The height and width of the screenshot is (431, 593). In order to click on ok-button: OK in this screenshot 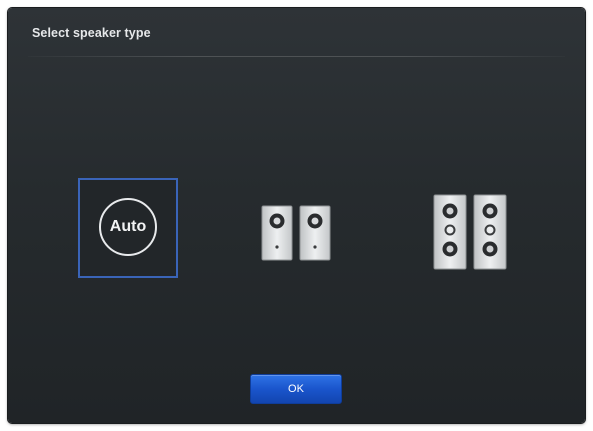, I will do `click(296, 389)`.